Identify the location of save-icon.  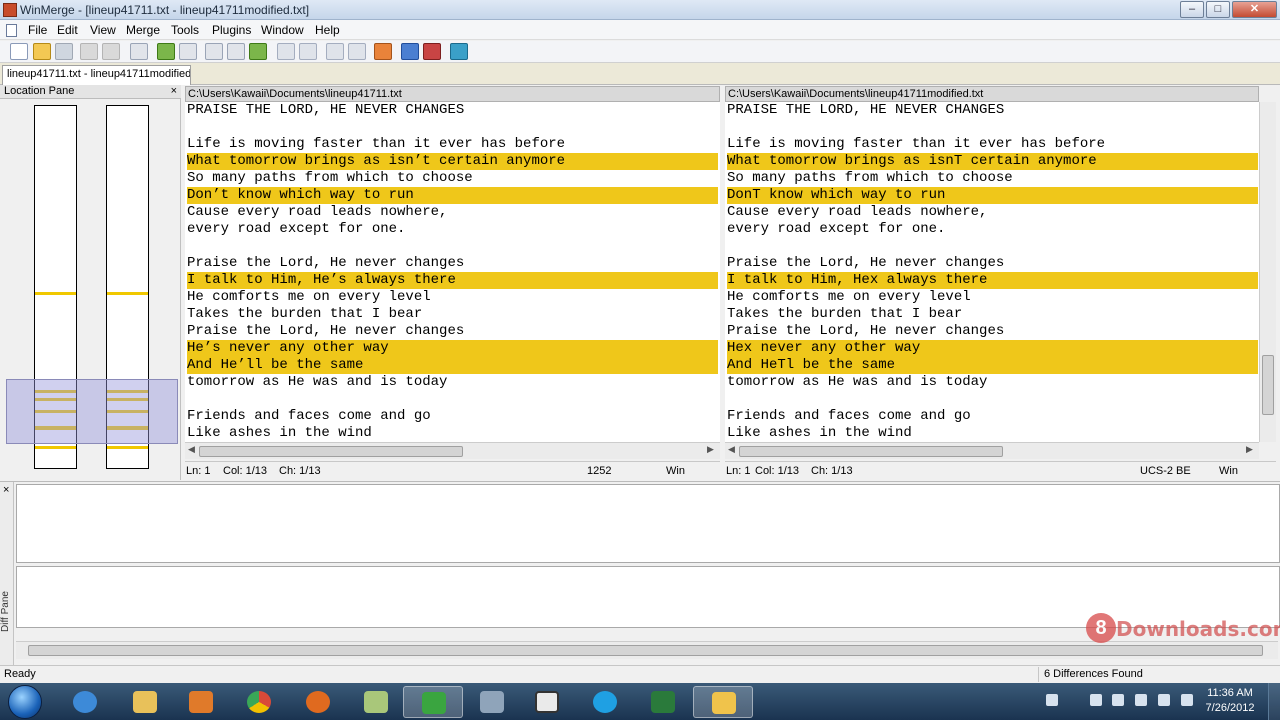
(64, 51).